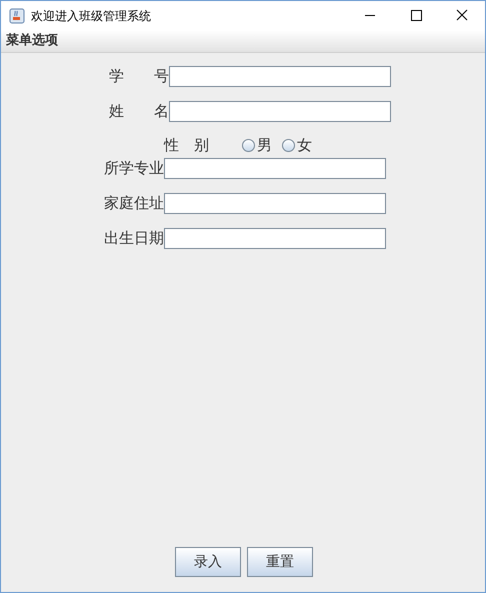 This screenshot has width=486, height=593. I want to click on field-label: 姓 名, so click(138, 111).